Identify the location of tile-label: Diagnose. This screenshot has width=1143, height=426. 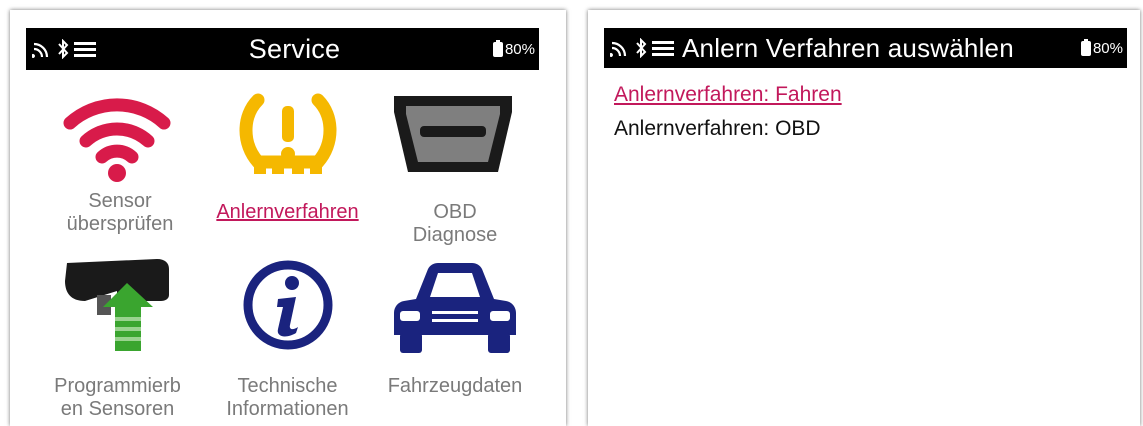
(455, 235).